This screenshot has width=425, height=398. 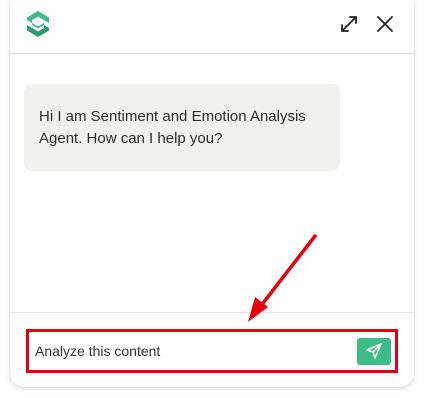 I want to click on chat-header, so click(x=212, y=27).